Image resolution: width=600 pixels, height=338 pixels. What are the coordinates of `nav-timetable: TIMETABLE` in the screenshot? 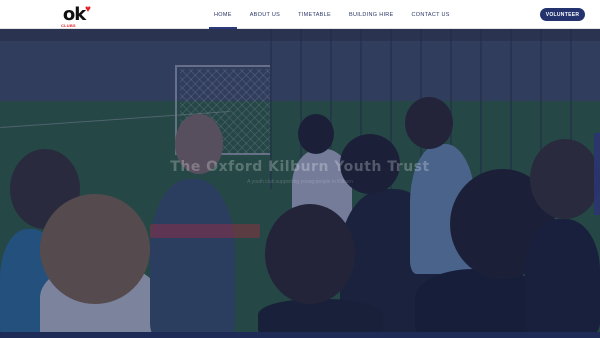 It's located at (314, 14).